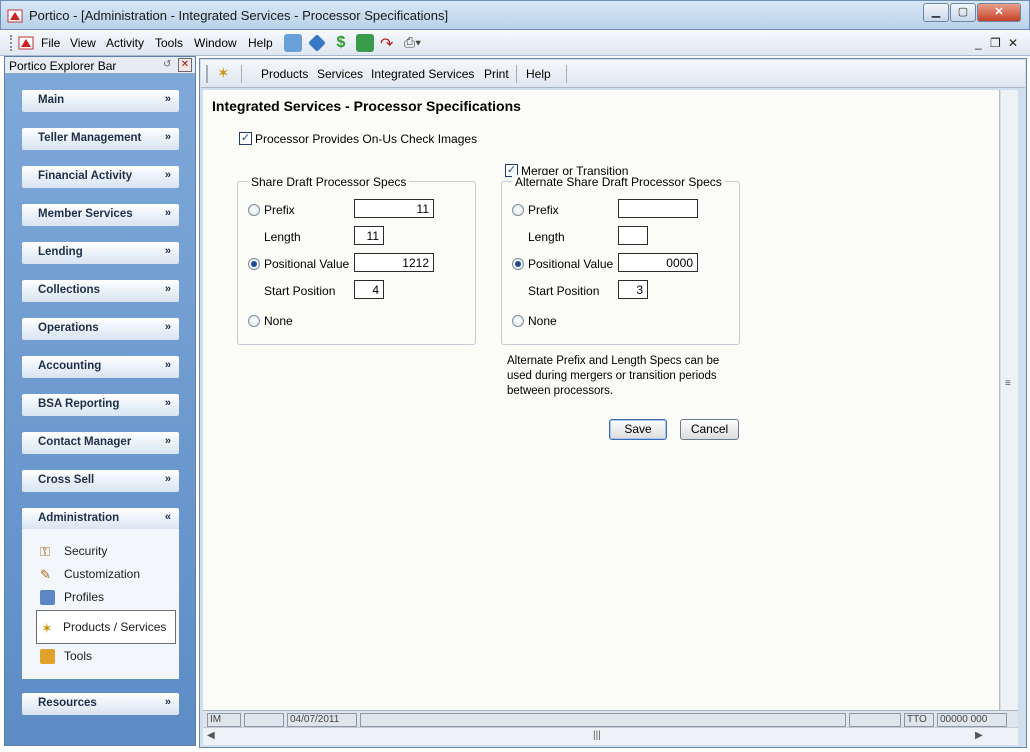 The height and width of the screenshot is (752, 1030). I want to click on members-icon, so click(293, 43).